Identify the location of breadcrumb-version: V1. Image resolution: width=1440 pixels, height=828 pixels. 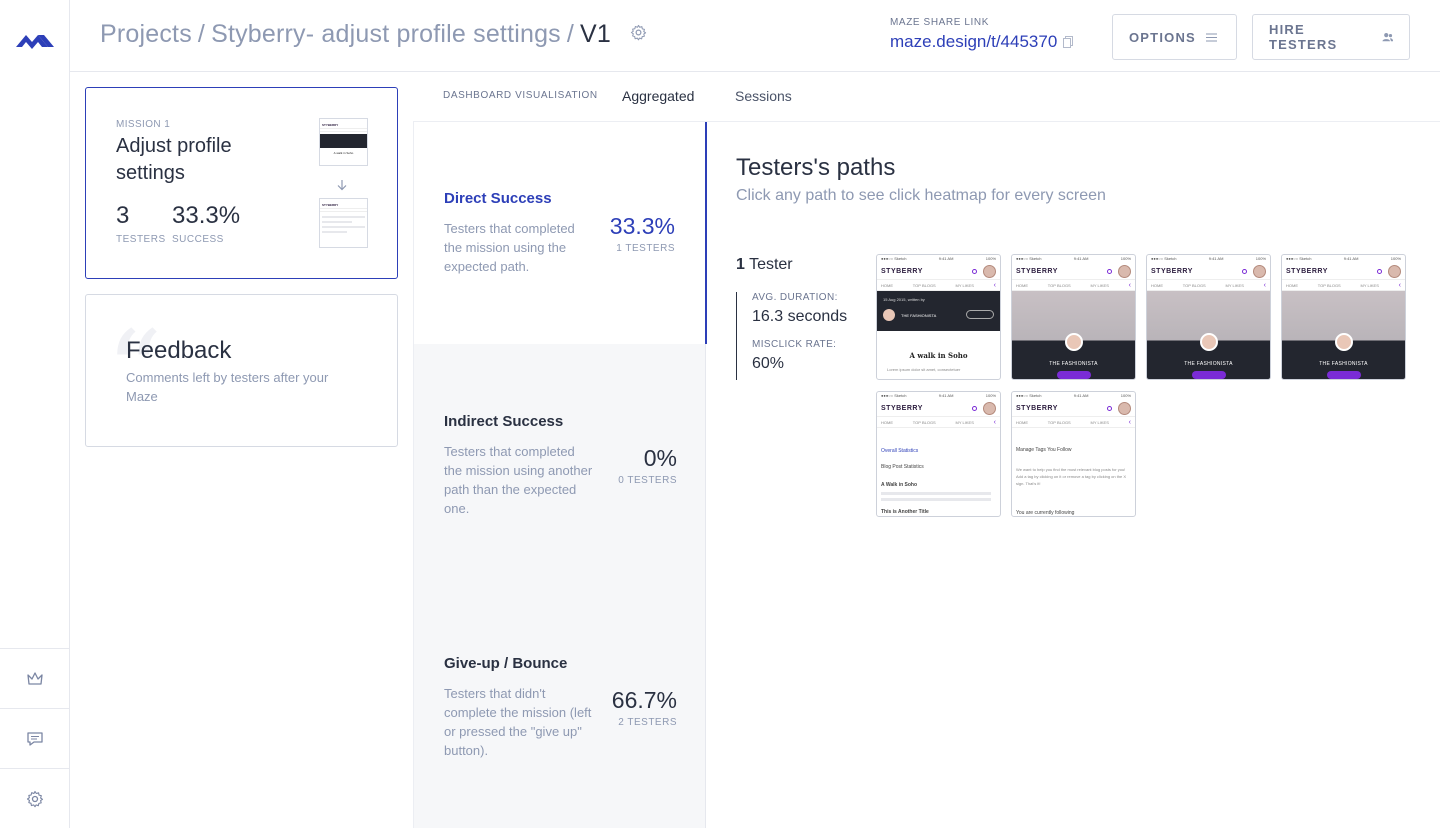
(596, 34).